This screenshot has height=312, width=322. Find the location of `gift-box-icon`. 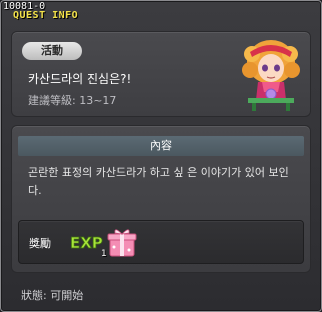

gift-box-icon is located at coordinates (122, 242).